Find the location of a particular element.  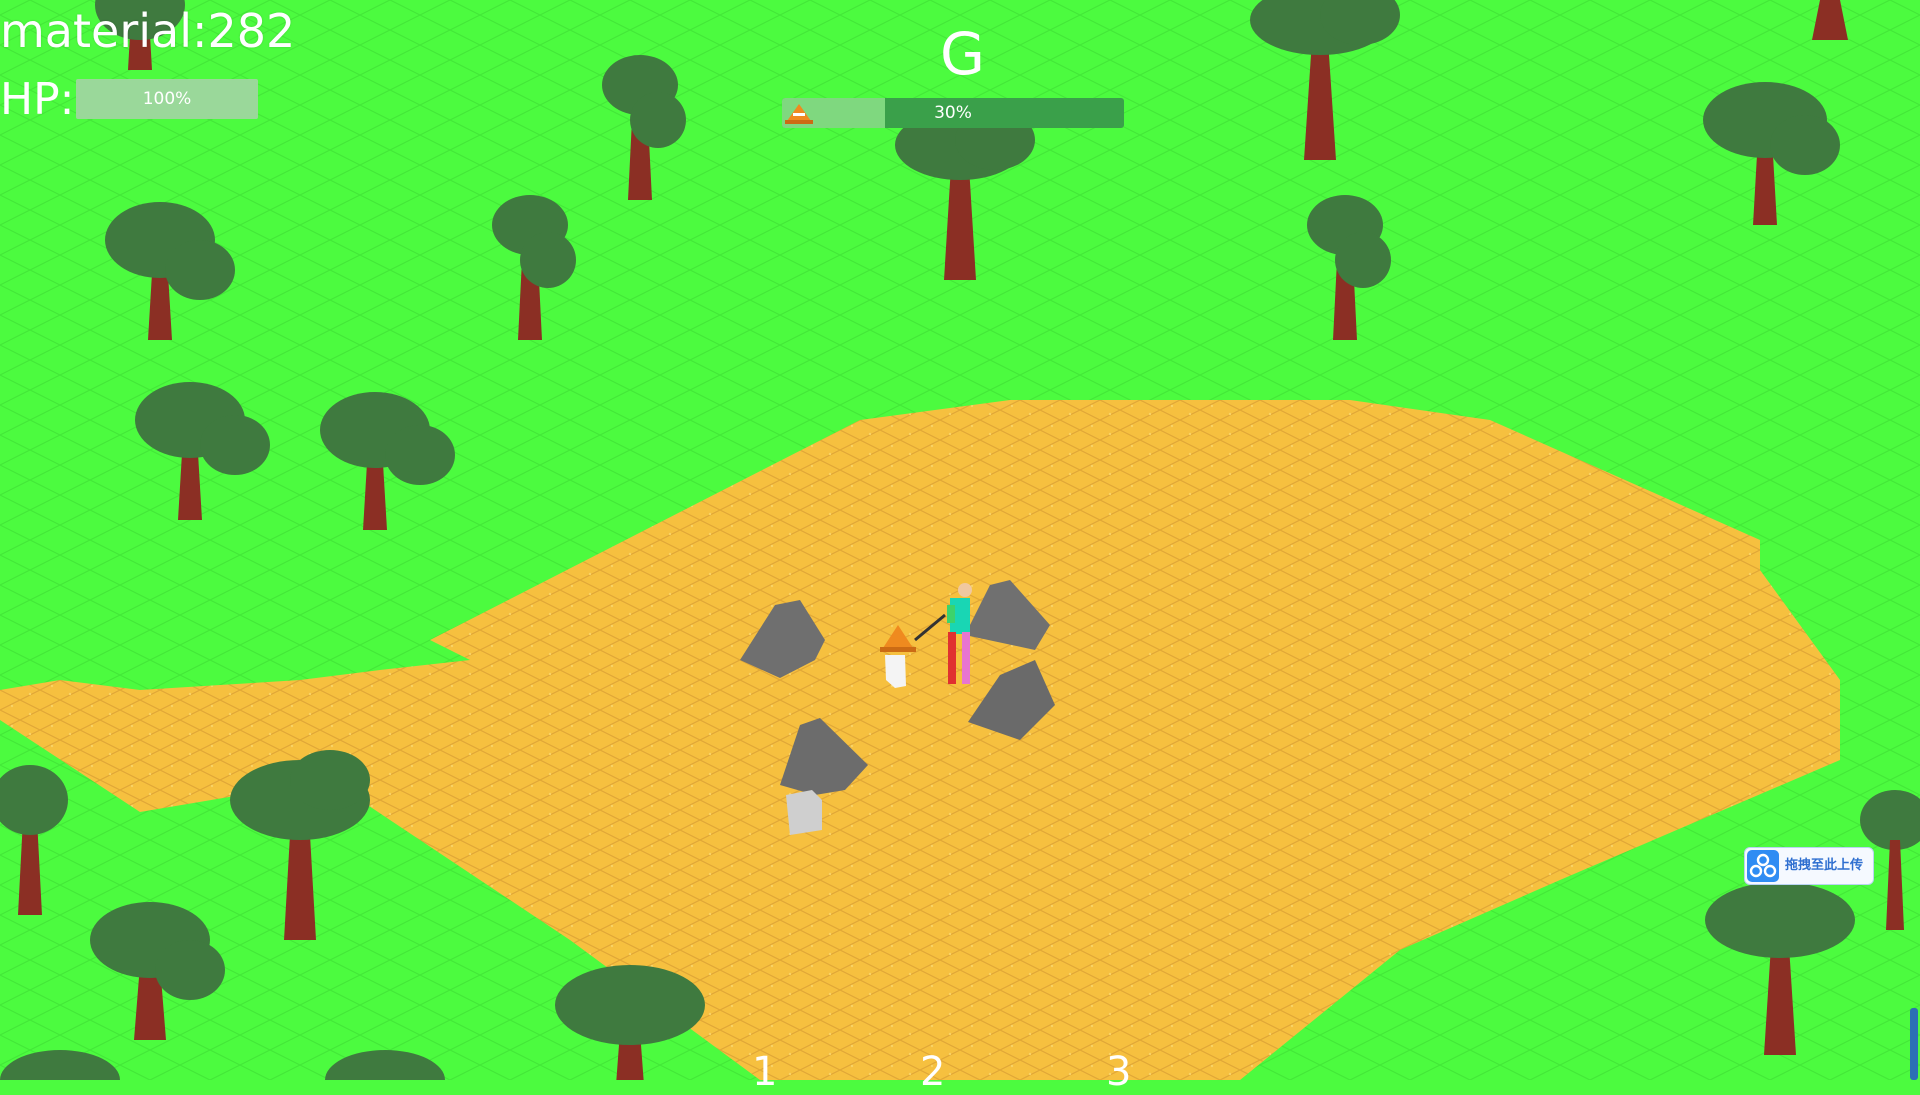

build-progress-bar: 30% is located at coordinates (953, 113).